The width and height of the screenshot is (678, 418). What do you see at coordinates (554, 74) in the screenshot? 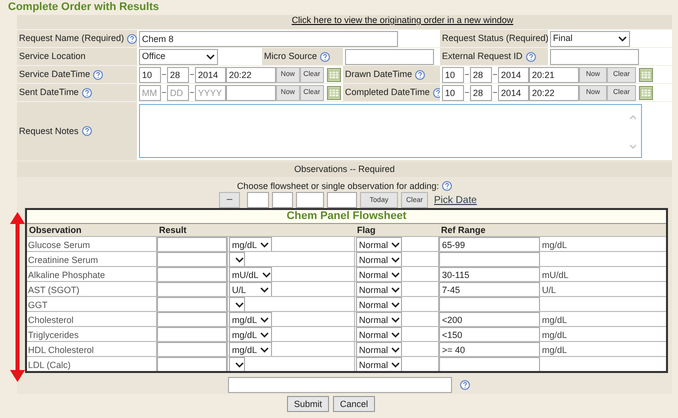
I see `input-field: 20:21` at bounding box center [554, 74].